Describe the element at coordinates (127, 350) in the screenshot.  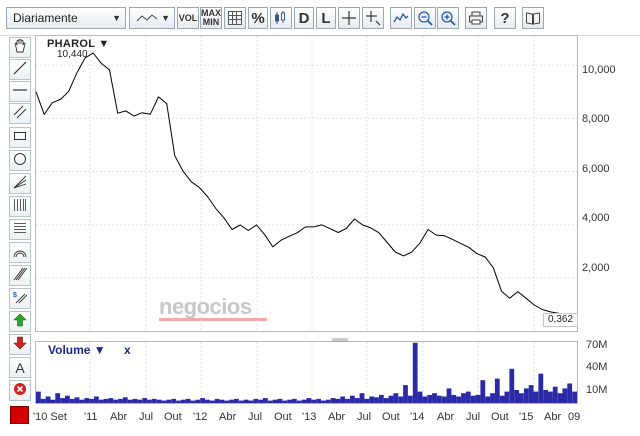
I see `volume-close-button: x` at that location.